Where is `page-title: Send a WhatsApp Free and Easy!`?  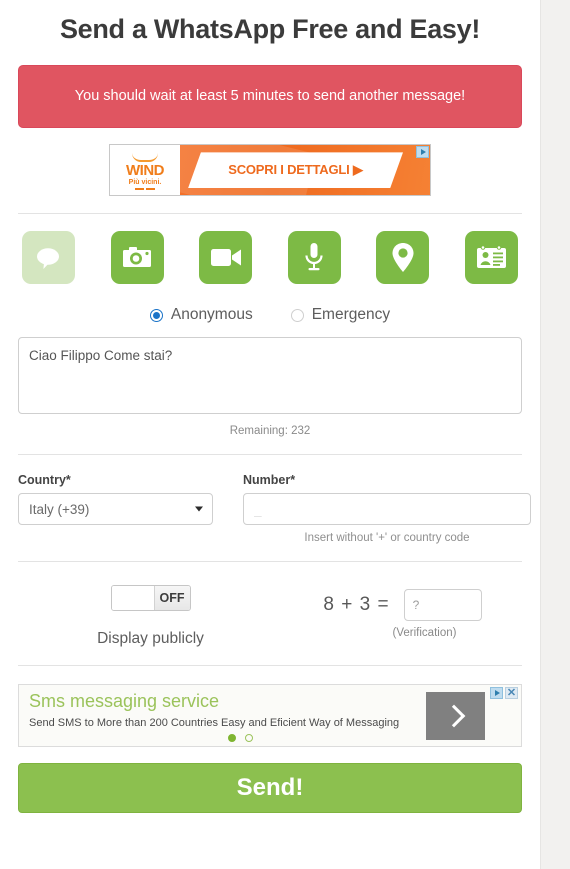
page-title: Send a WhatsApp Free and Easy! is located at coordinates (270, 29).